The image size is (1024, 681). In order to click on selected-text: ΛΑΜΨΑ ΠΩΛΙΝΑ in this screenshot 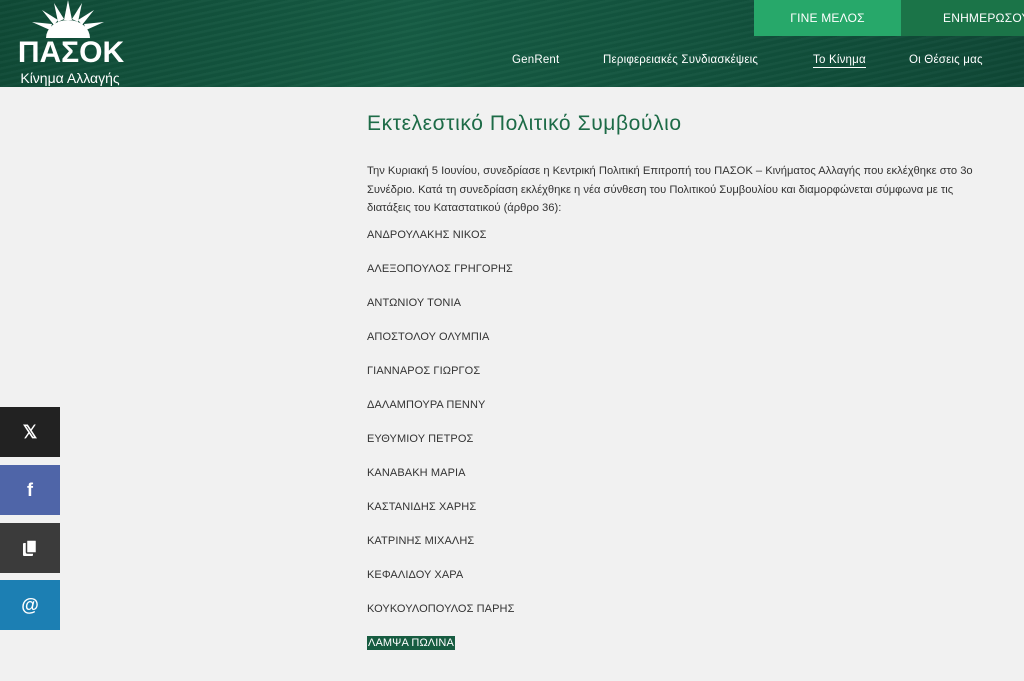, I will do `click(411, 642)`.